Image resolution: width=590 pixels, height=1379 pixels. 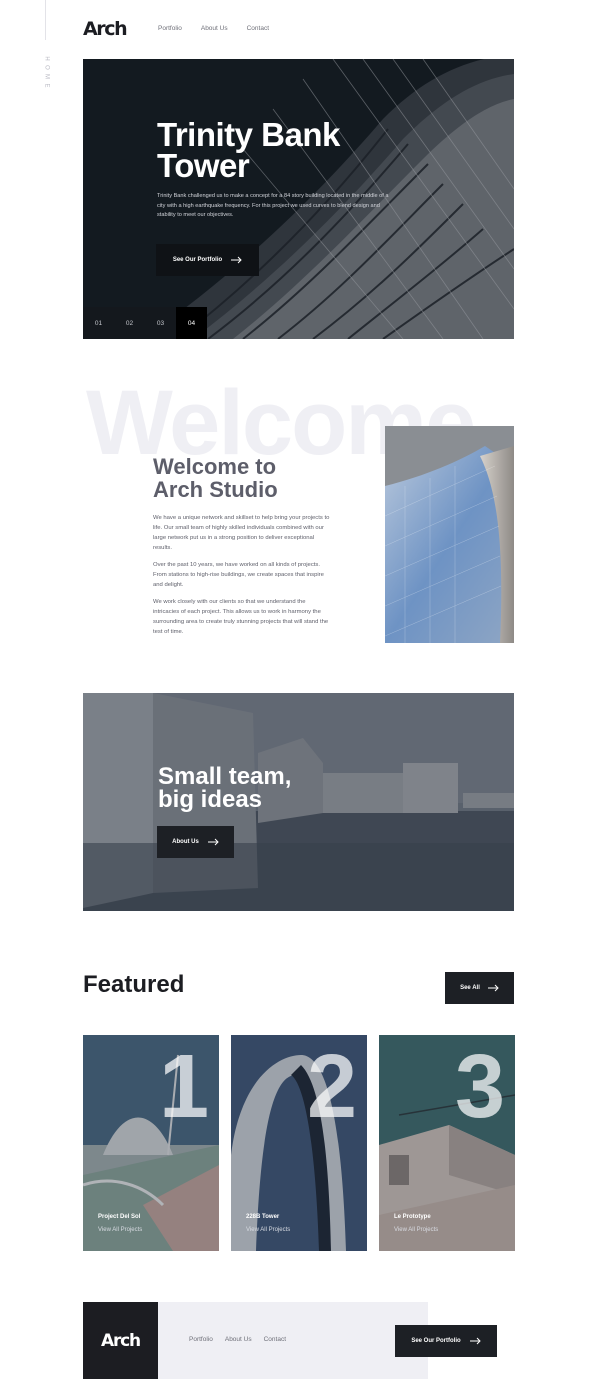 What do you see at coordinates (151, 1143) in the screenshot?
I see `project-card-del-sol: 1 Project Del Sol View All Projects` at bounding box center [151, 1143].